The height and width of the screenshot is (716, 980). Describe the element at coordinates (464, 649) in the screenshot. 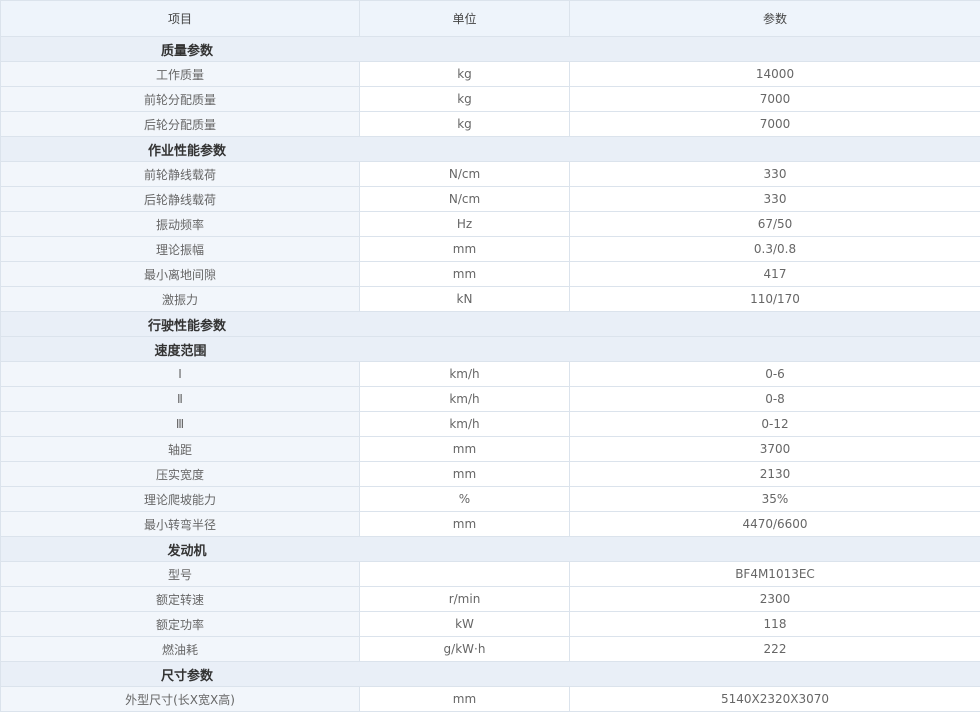

I see `row-unit: g/kW·h` at that location.